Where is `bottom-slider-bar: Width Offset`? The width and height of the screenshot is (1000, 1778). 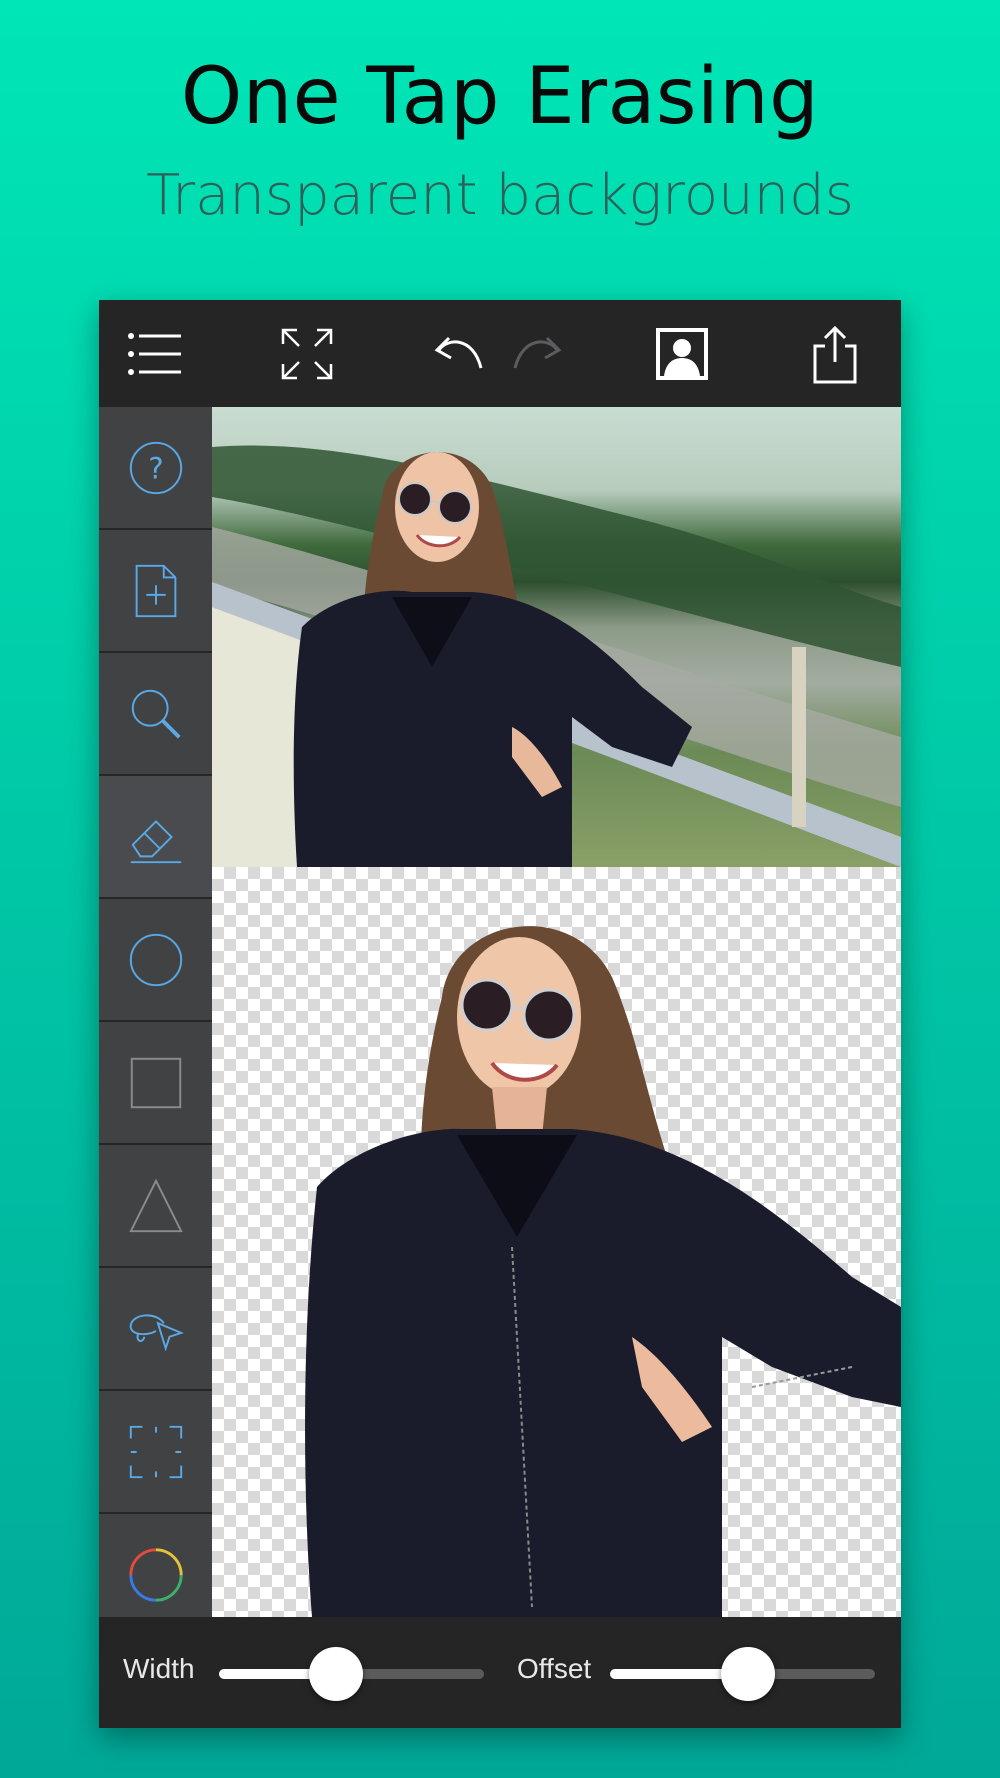 bottom-slider-bar: Width Offset is located at coordinates (500, 1672).